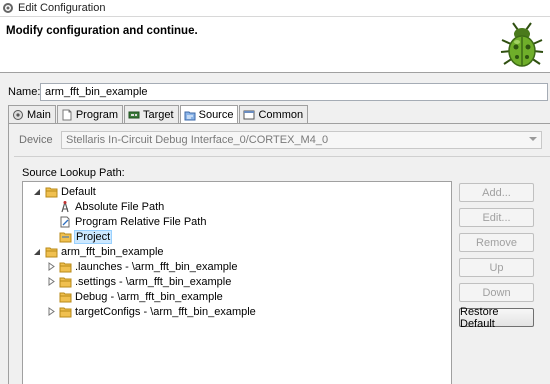 The height and width of the screenshot is (384, 550). I want to click on tree-item-label: Default, so click(78, 191).